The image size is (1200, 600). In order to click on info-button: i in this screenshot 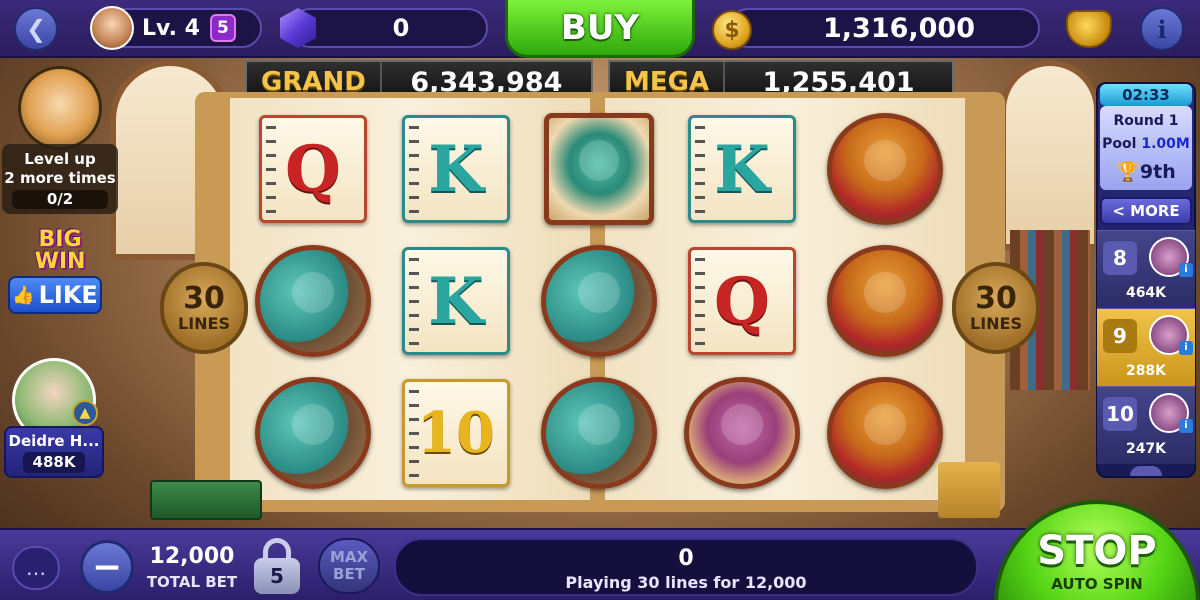, I will do `click(1162, 29)`.